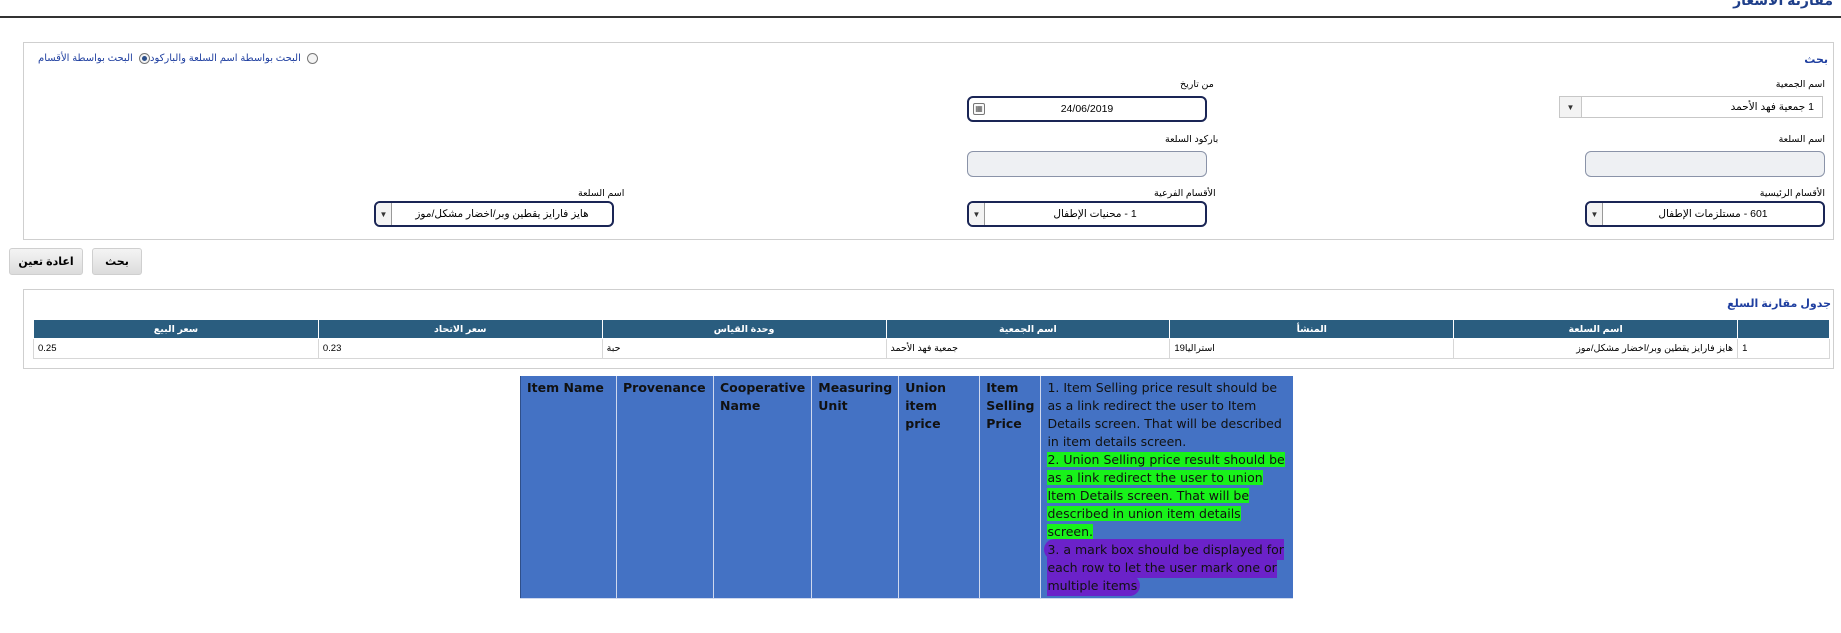 The image size is (1841, 633). Describe the element at coordinates (1312, 348) in the screenshot. I see `cell-provenance: استراليا19` at that location.